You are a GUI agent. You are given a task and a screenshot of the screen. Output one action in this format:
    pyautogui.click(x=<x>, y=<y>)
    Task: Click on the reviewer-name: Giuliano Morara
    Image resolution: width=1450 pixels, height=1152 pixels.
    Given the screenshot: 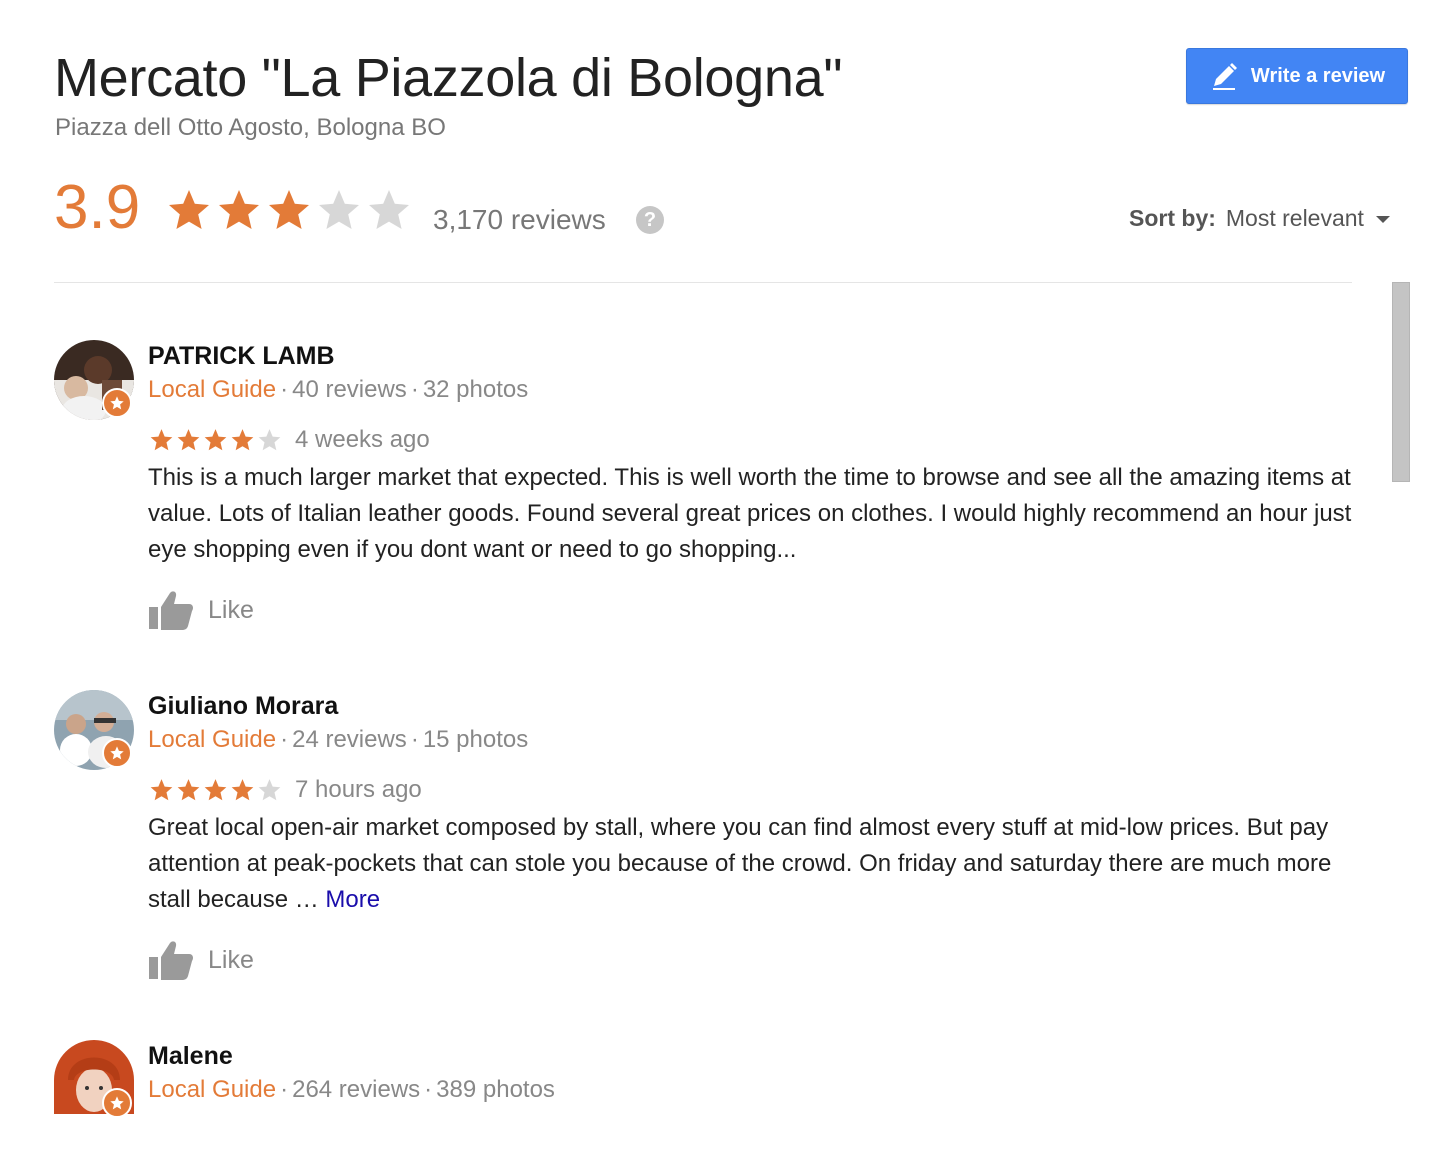 What is the action you would take?
    pyautogui.click(x=243, y=706)
    